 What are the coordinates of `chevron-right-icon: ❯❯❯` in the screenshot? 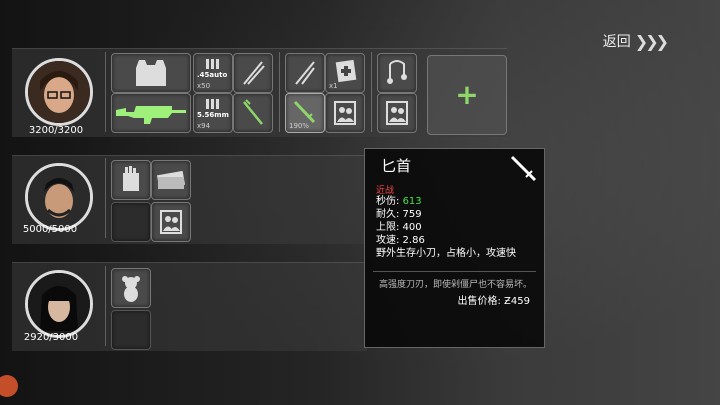 It's located at (651, 41).